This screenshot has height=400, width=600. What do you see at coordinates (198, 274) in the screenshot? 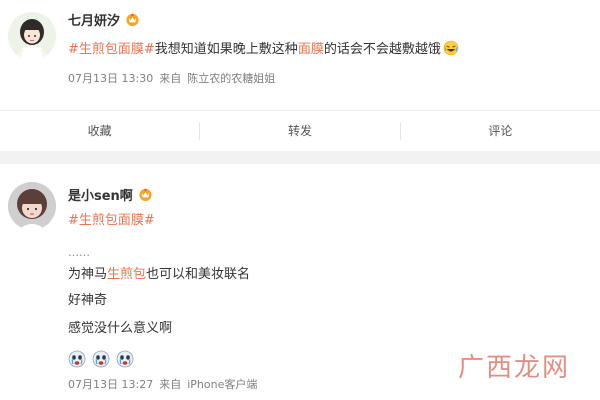
I see `post-text-part: 也可以和美妆联名` at bounding box center [198, 274].